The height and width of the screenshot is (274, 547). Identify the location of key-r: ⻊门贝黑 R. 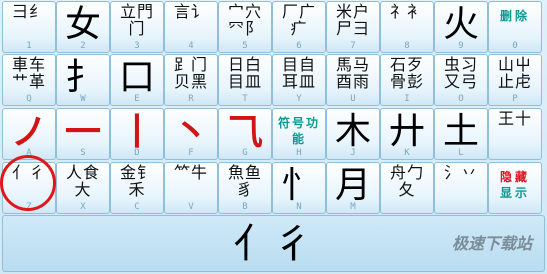
(191, 80).